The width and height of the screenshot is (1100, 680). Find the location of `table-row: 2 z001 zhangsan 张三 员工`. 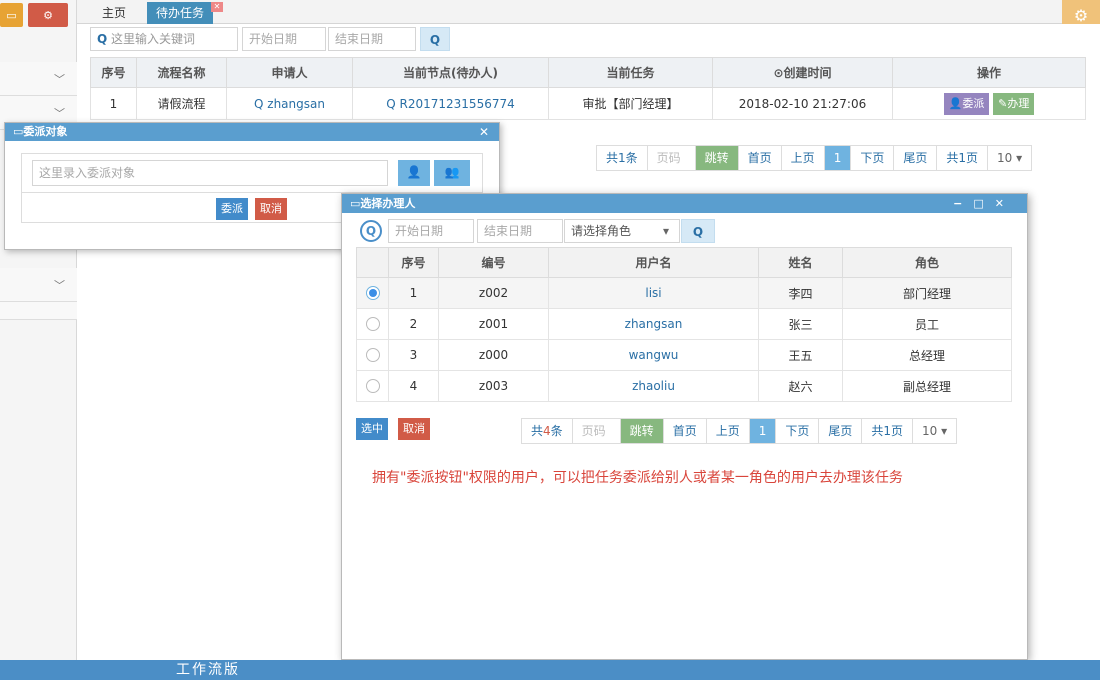

table-row: 2 z001 zhangsan 张三 员工 is located at coordinates (684, 324).